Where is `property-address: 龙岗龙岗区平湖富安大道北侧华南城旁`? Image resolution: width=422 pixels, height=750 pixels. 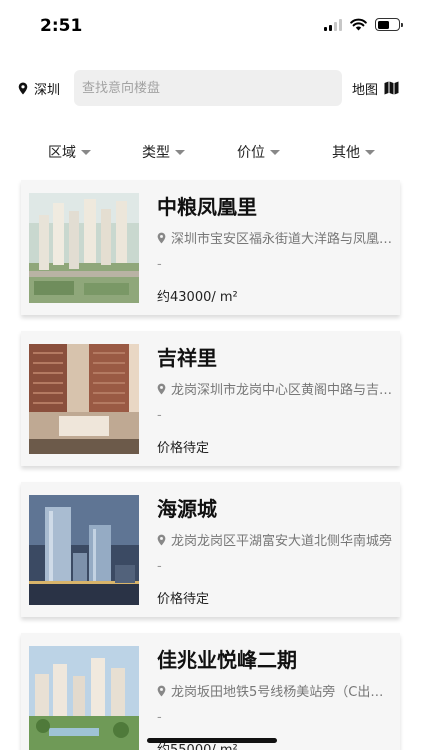
property-address: 龙岗龙岗区平湖富安大道北侧华南城旁 is located at coordinates (275, 539).